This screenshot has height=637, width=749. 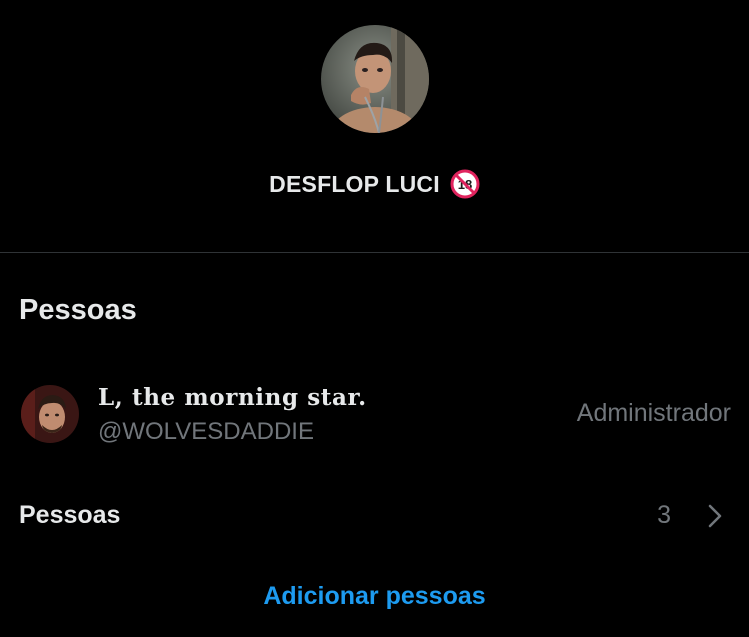 I want to click on member-role-badge: Administrador, so click(x=653, y=413).